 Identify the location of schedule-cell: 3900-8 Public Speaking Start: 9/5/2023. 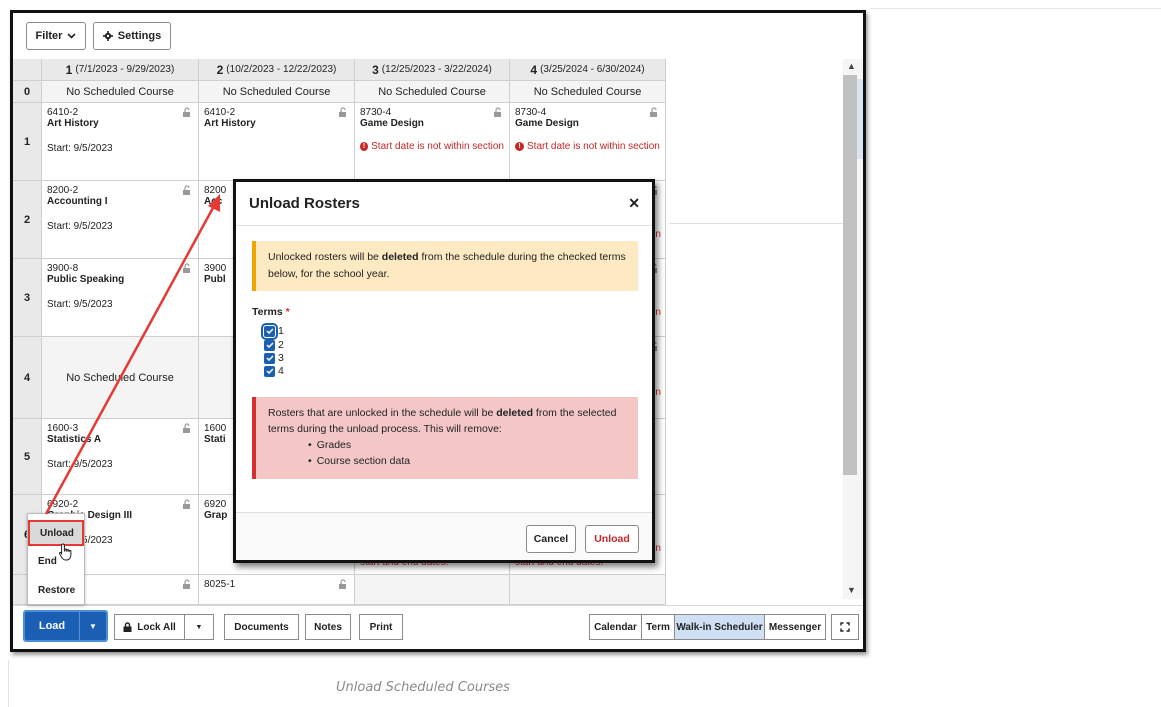
(120, 298).